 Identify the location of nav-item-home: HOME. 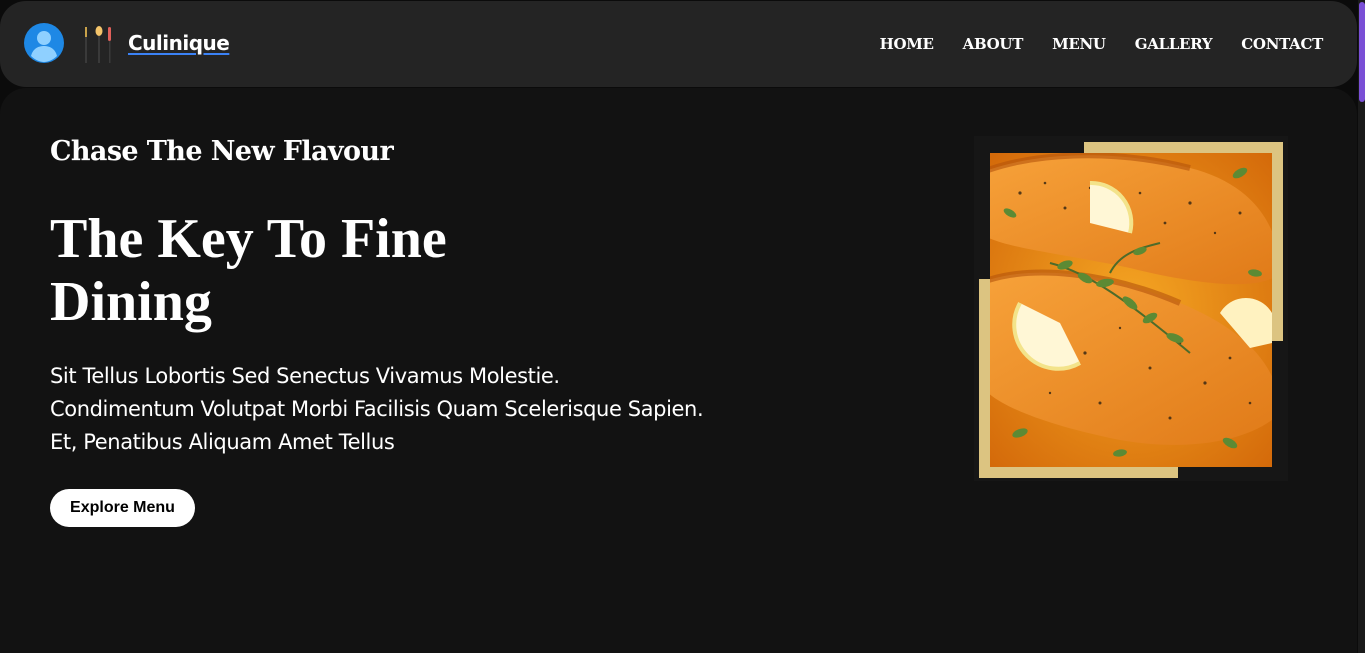
(907, 44).